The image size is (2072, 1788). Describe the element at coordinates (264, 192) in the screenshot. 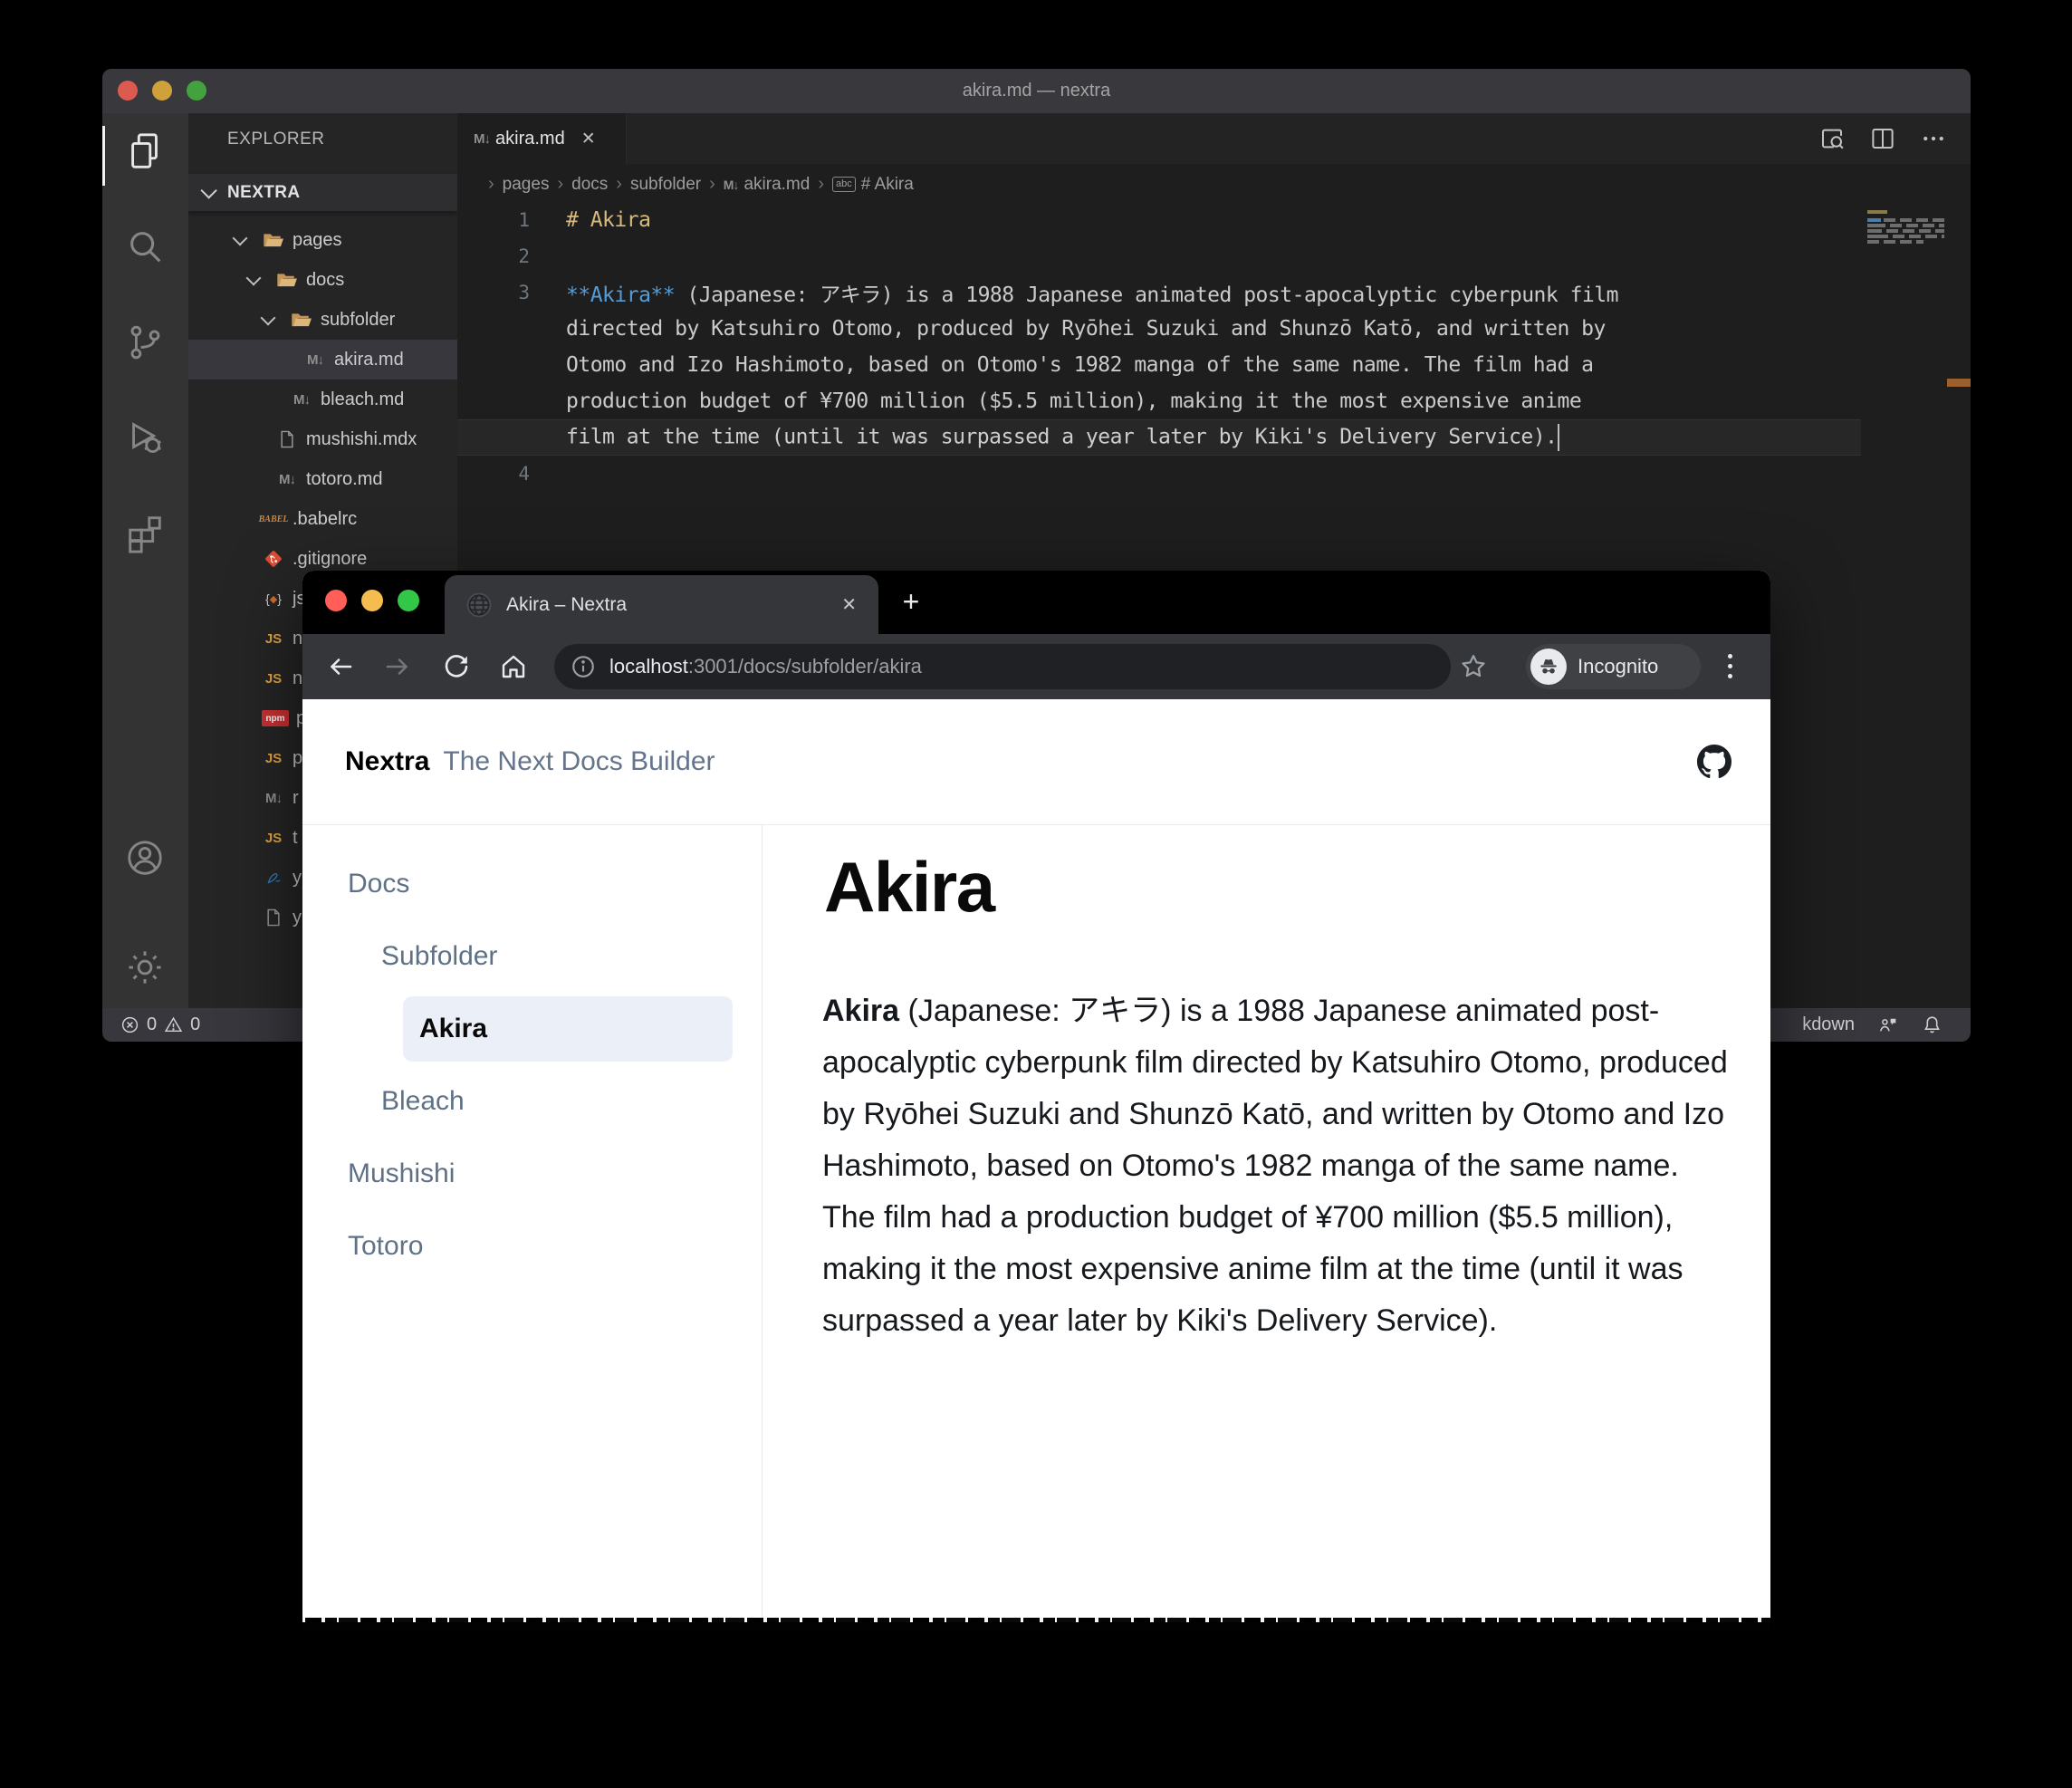

I see `workspace-name: NEXTRA` at that location.